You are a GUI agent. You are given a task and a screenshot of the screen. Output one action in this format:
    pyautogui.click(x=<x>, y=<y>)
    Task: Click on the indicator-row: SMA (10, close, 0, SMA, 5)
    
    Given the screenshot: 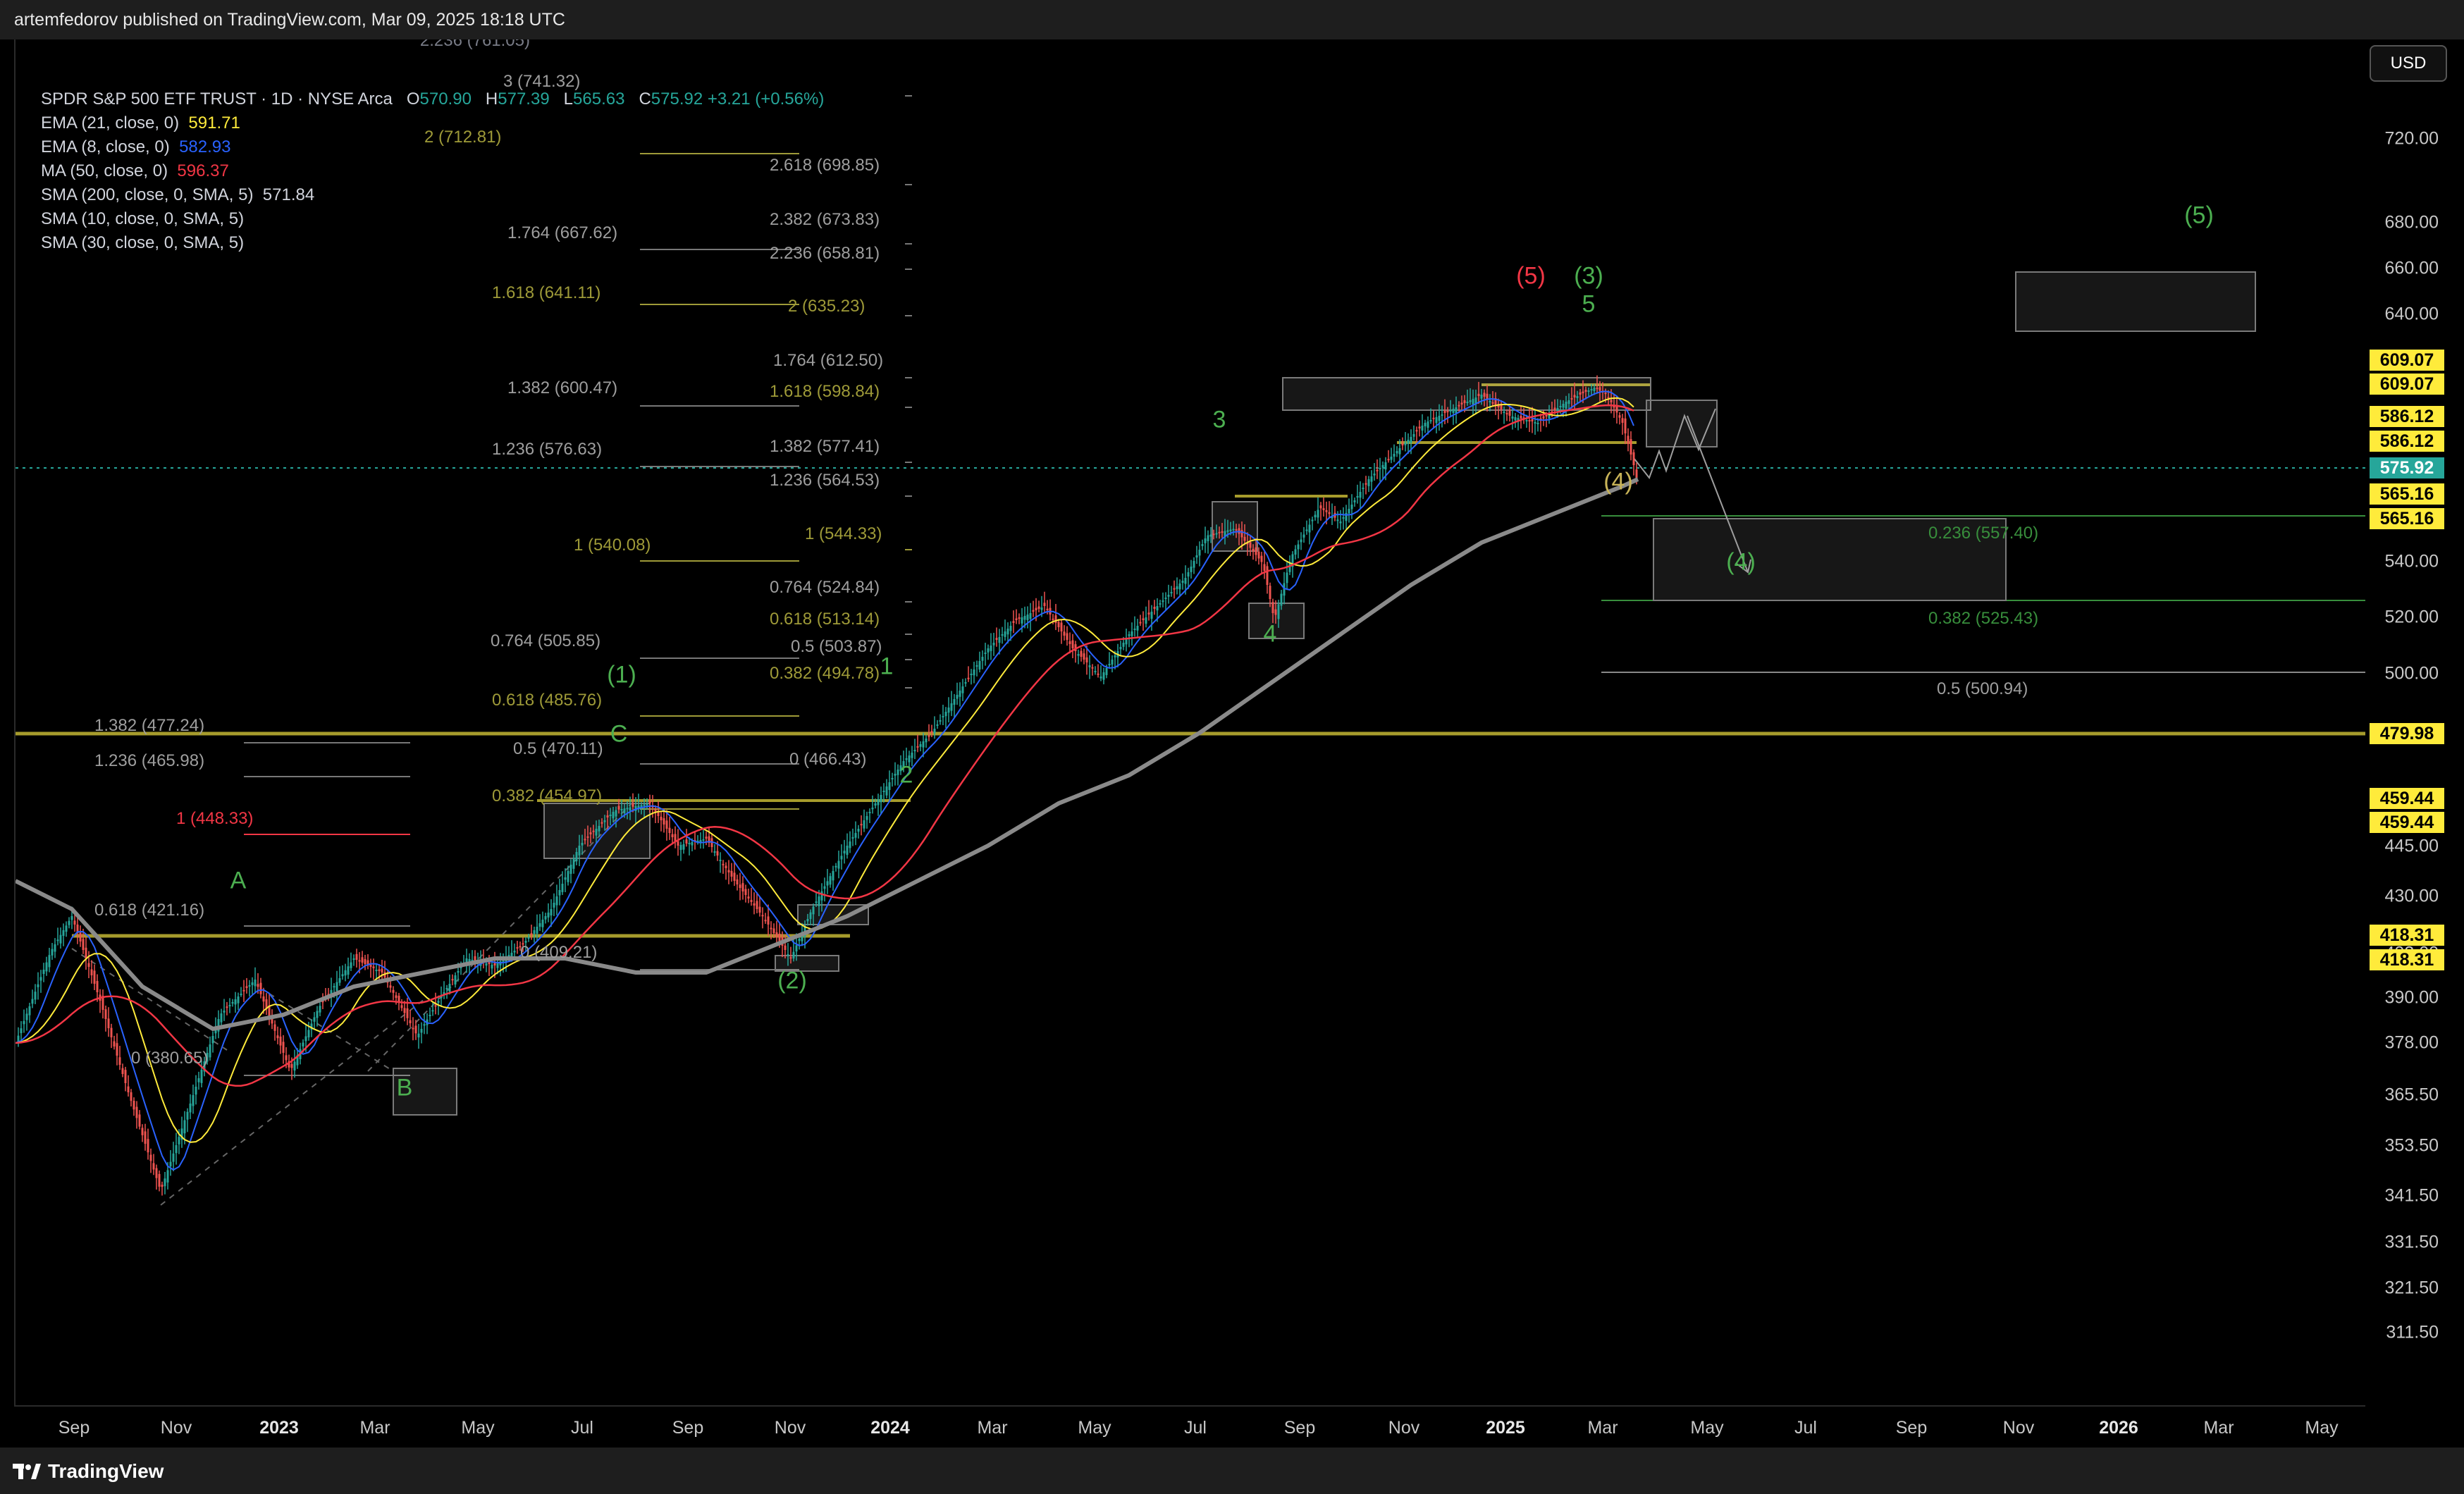 What is the action you would take?
    pyautogui.click(x=432, y=219)
    